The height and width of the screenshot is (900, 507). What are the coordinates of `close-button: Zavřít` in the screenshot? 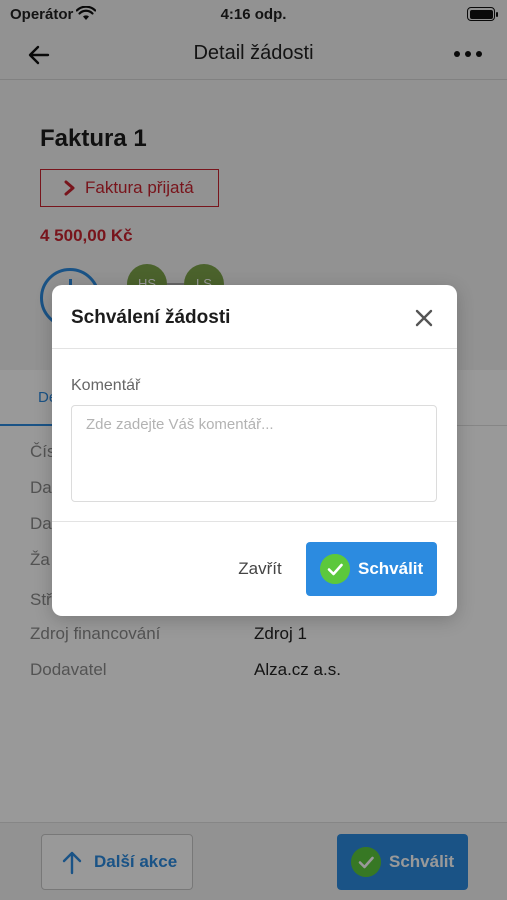 It's located at (260, 569).